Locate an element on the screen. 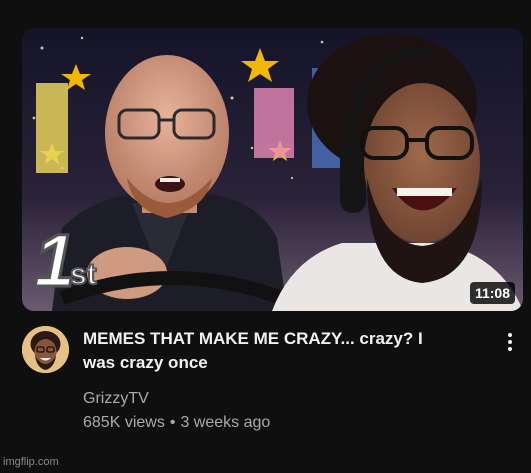 The width and height of the screenshot is (531, 473). avatar-image is located at coordinates (45, 349).